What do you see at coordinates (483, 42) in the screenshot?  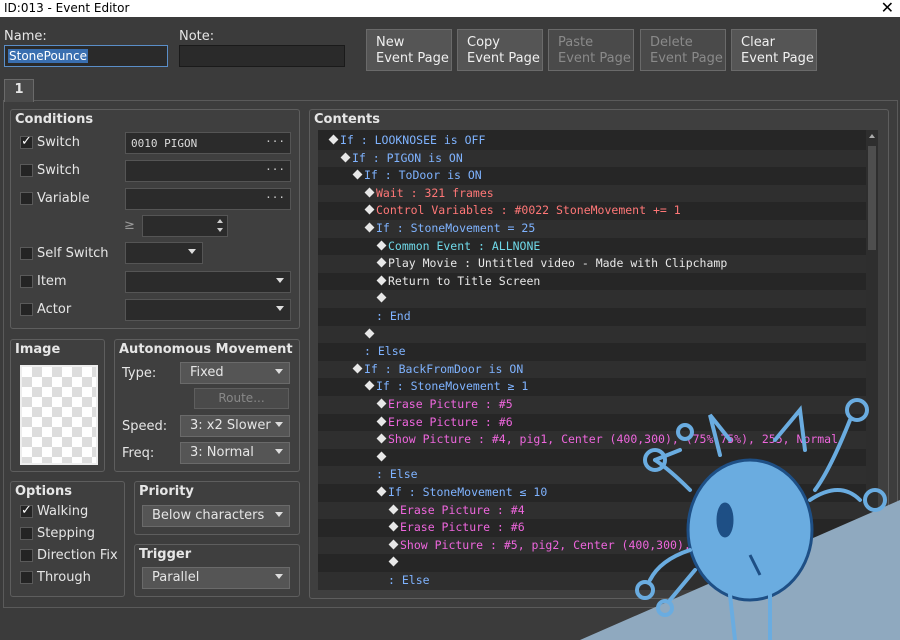 I see `copy-label-1: Copy` at bounding box center [483, 42].